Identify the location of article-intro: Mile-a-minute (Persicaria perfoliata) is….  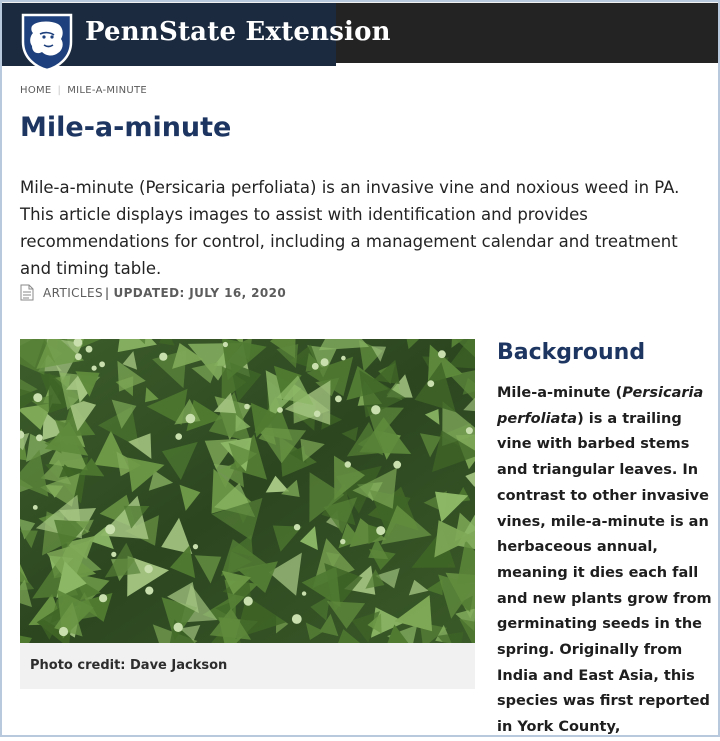
(350, 228).